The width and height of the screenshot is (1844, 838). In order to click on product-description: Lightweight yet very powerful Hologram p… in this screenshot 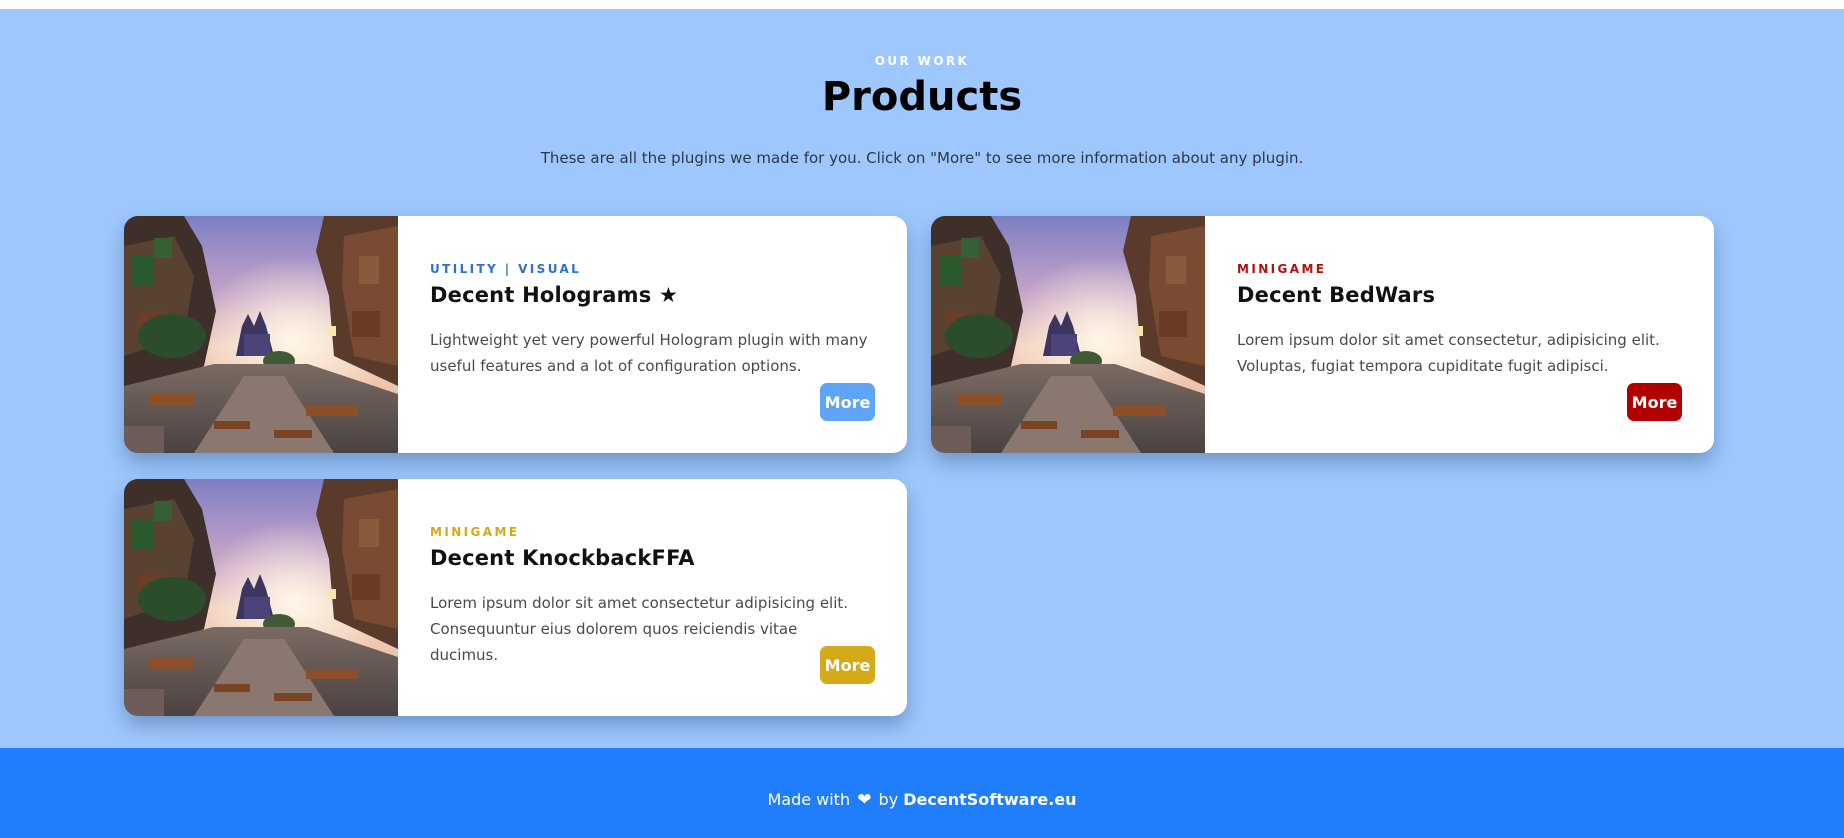, I will do `click(649, 353)`.